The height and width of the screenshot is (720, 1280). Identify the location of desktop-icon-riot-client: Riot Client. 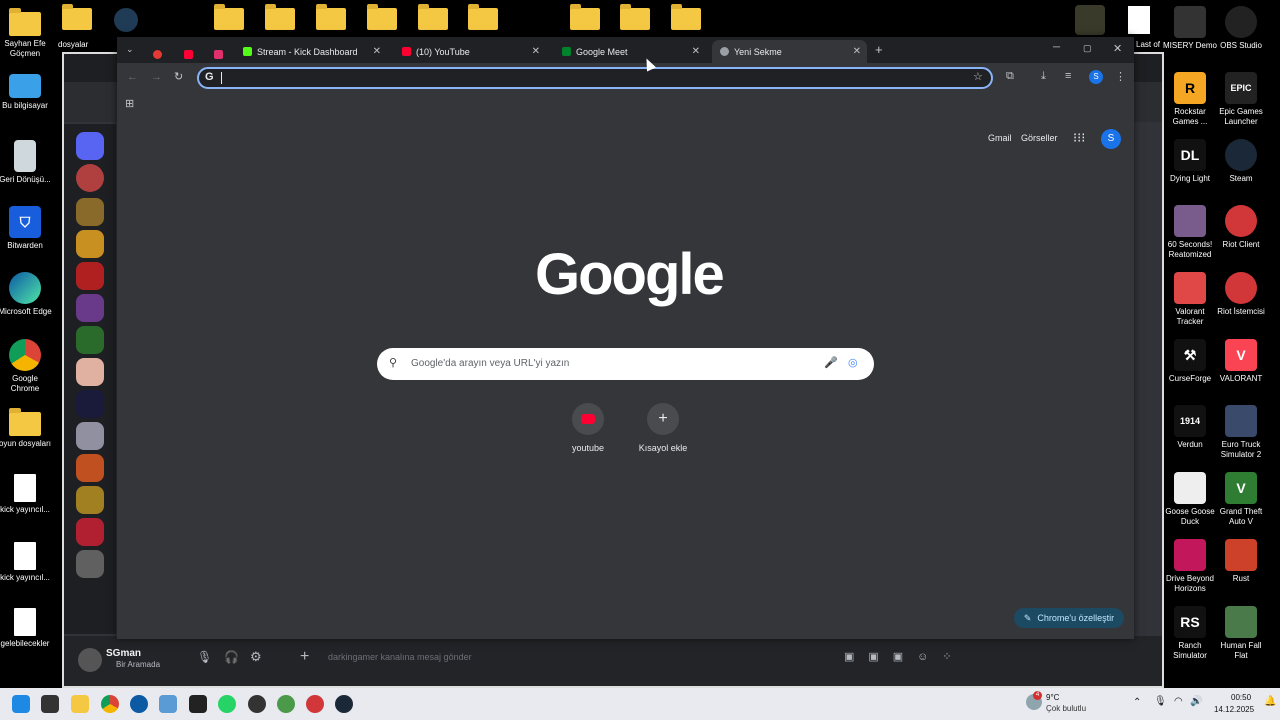
(1241, 227).